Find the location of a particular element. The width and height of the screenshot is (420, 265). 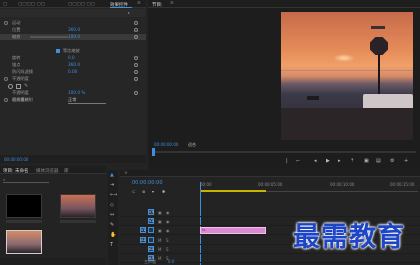

effect-controls-tabbar: ▢ ▢▢▢▢ ▢▢ ▢▢▢▢ ▢▢ 效果控件 ≡ is located at coordinates (73, 4).